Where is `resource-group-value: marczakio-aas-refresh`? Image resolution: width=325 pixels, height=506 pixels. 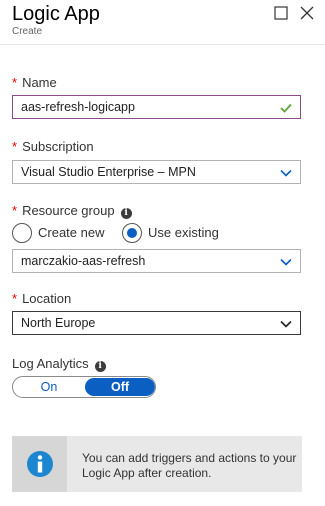 resource-group-value: marczakio-aas-refresh is located at coordinates (83, 261).